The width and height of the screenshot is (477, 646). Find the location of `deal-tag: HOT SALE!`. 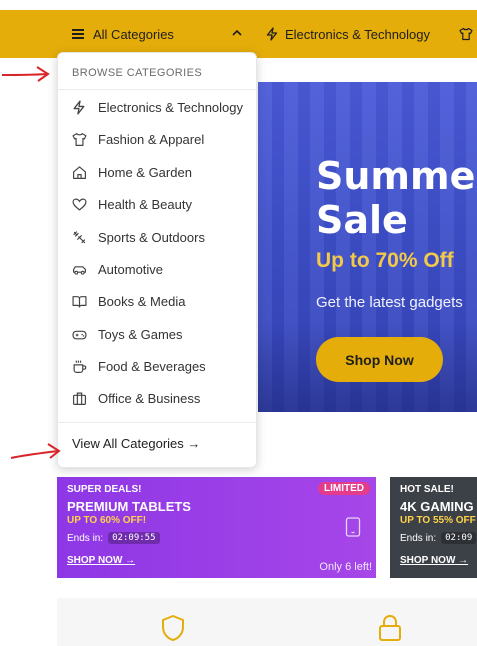

deal-tag: HOT SALE! is located at coordinates (427, 489).